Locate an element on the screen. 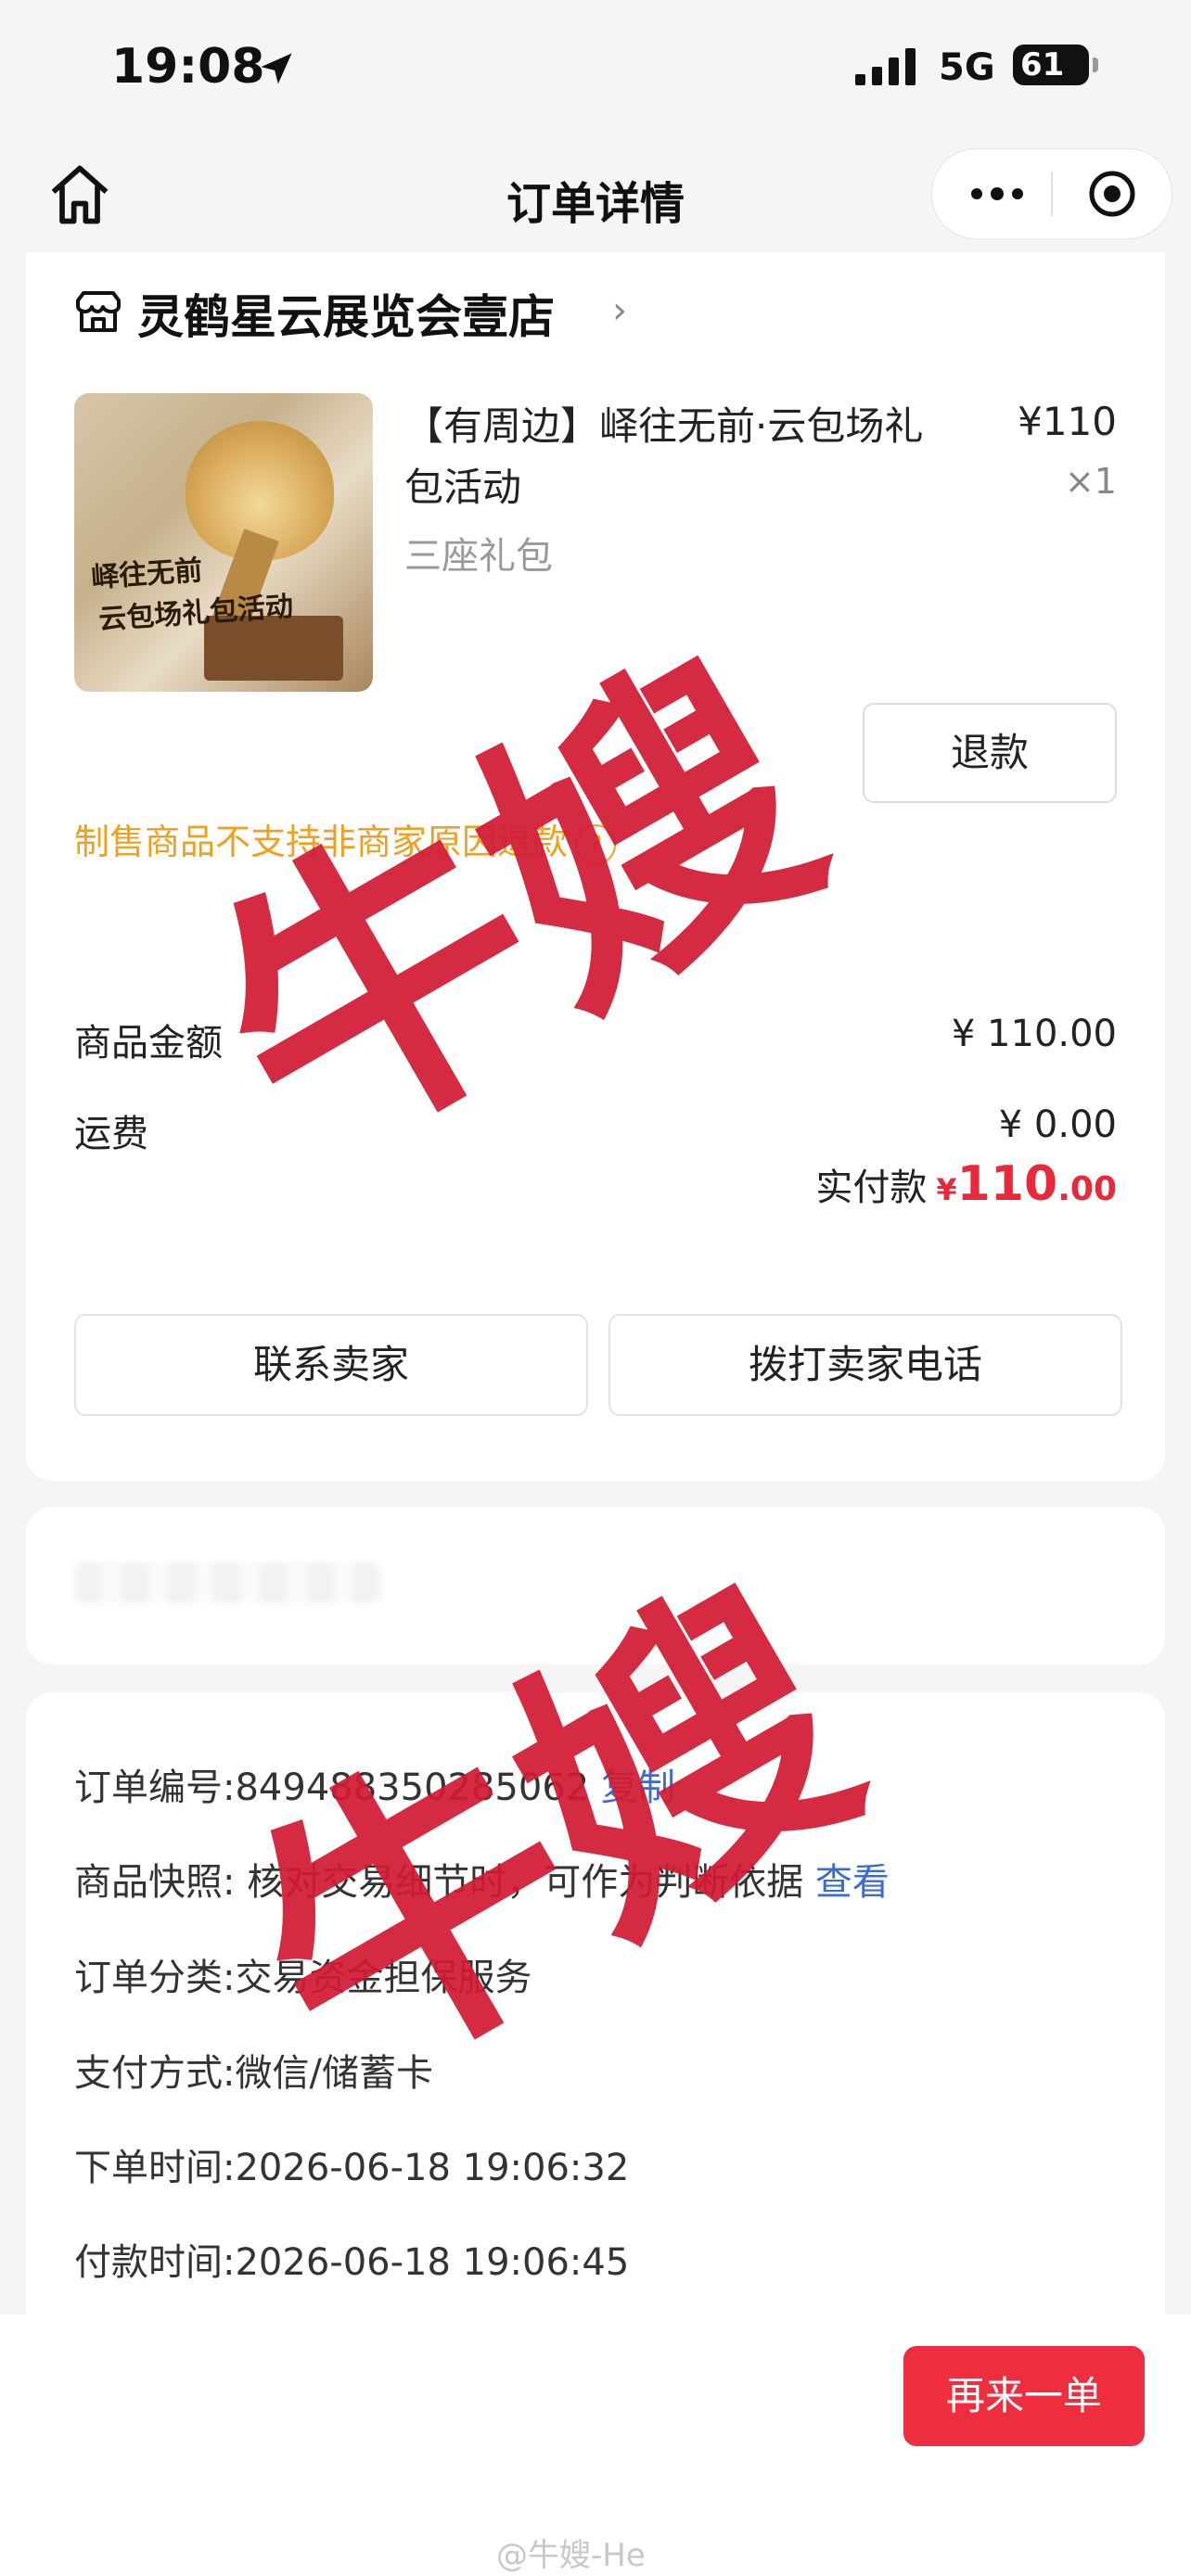 The width and height of the screenshot is (1191, 2576). created-time: 2026-06-18 19:06:32 is located at coordinates (432, 2168).